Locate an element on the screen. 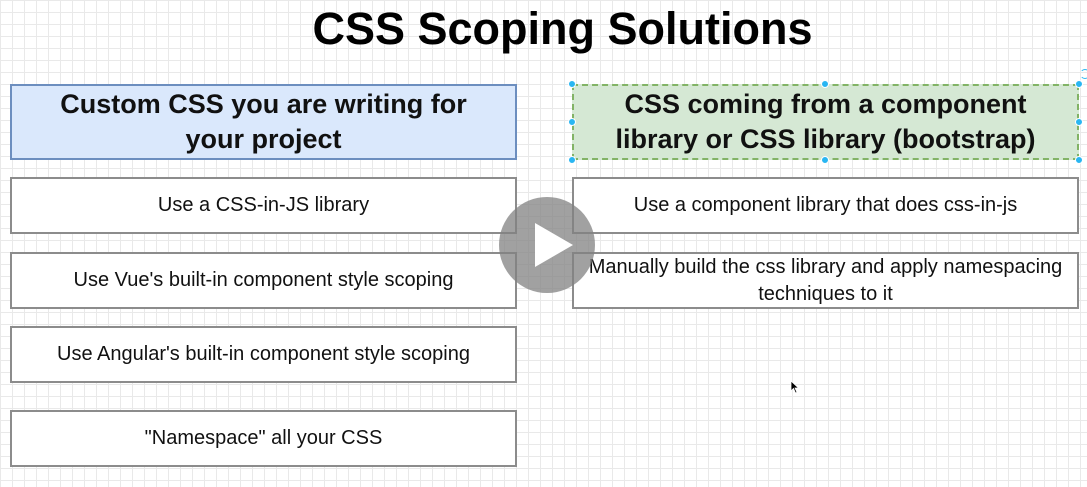  left-item-css-in-js: Use a CSS-in-JS library is located at coordinates (263, 205).